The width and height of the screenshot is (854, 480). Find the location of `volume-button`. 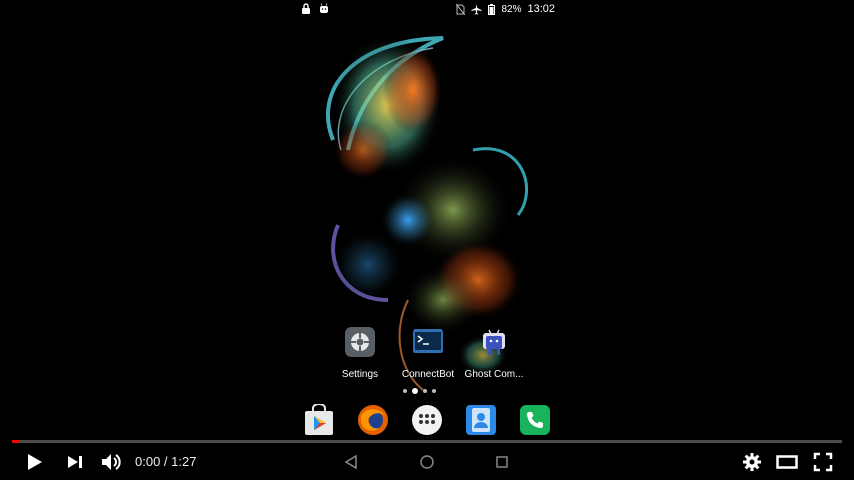

volume-button is located at coordinates (111, 462).